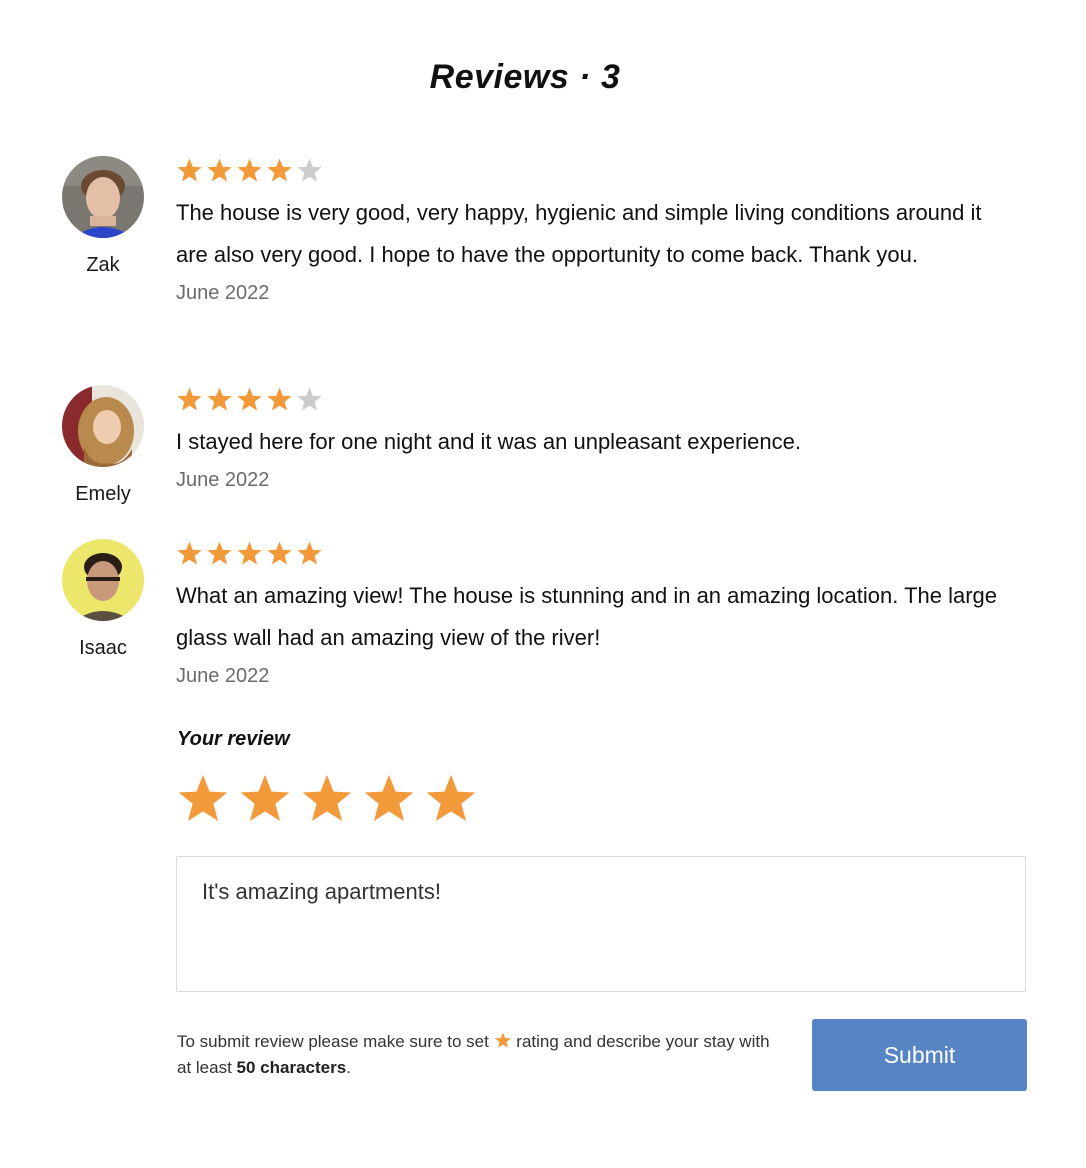  Describe the element at coordinates (503, 1044) in the screenshot. I see `star-icon` at that location.